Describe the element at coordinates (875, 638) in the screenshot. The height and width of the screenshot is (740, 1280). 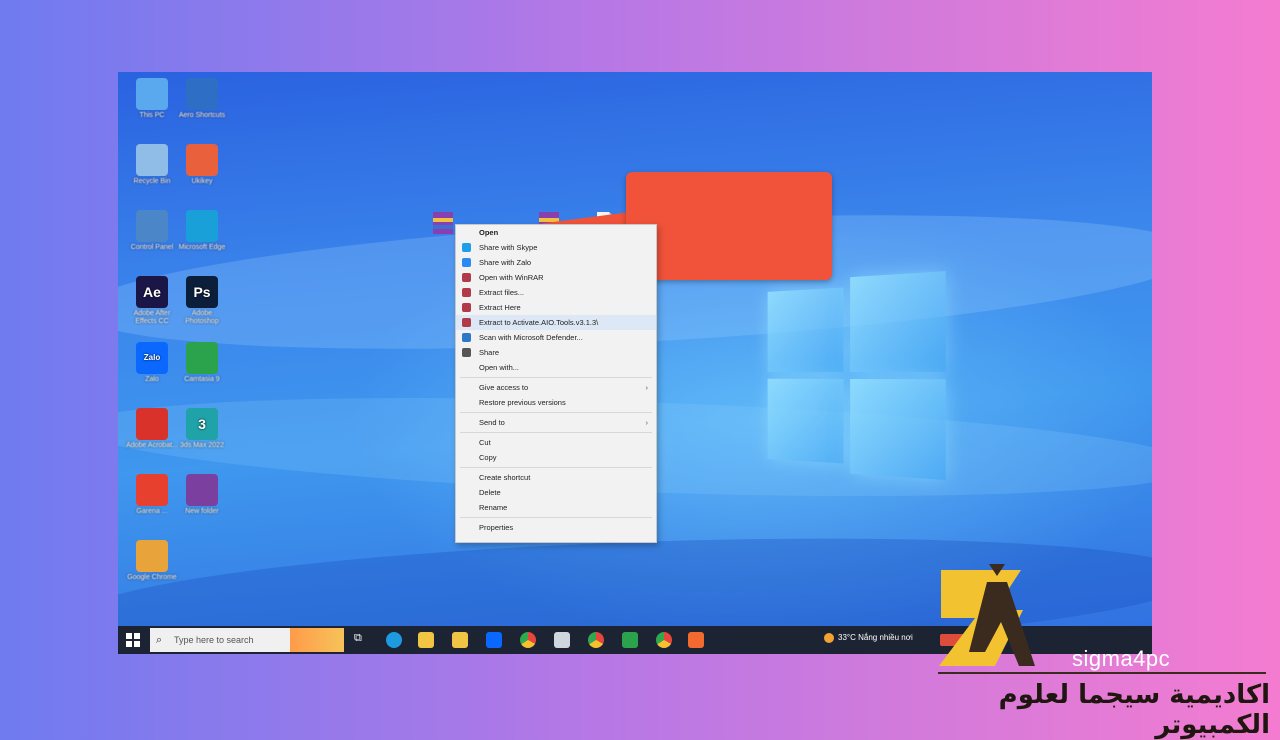
I see `weather-text: 33°C Nắng nhiều nơi` at that location.